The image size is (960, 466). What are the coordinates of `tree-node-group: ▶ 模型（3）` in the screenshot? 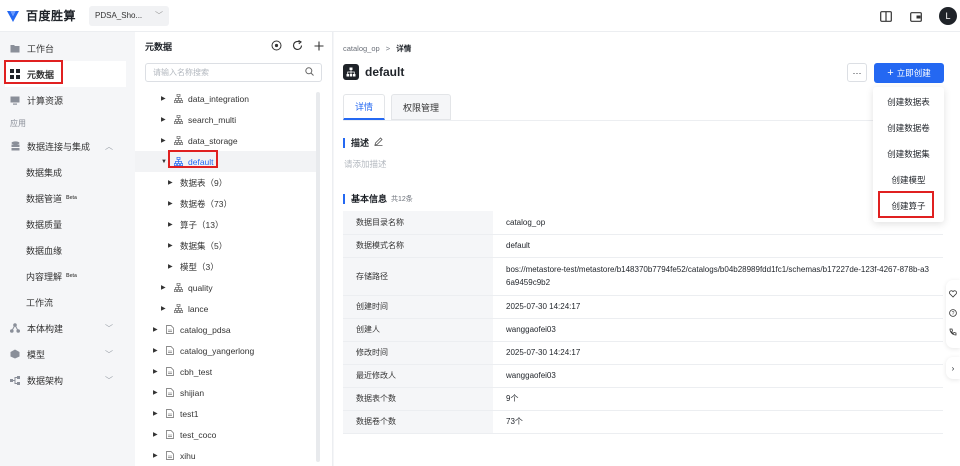 It's located at (233, 266).